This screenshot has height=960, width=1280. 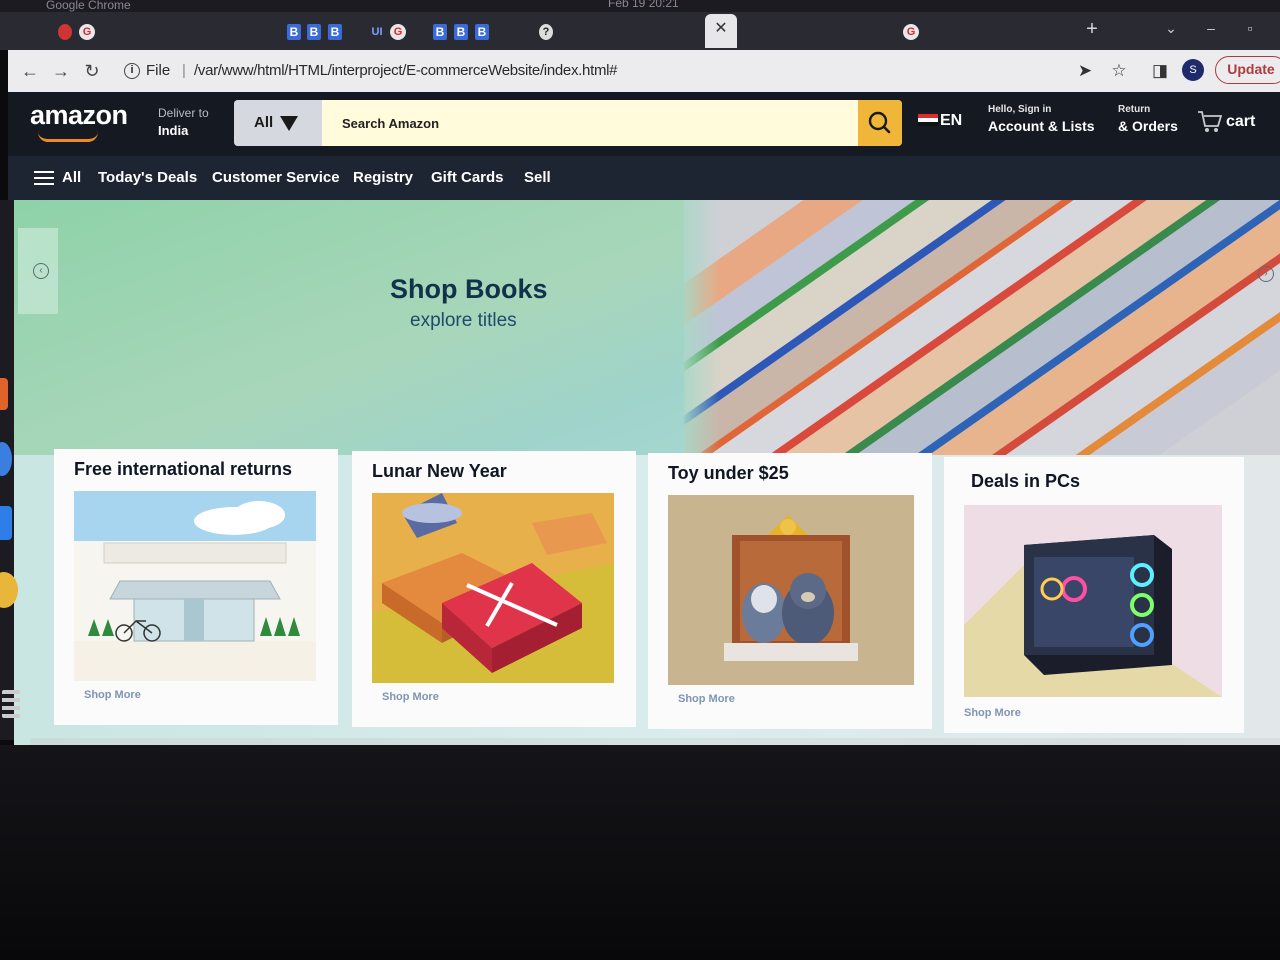 I want to click on send-icon: ➤, so click(x=1085, y=71).